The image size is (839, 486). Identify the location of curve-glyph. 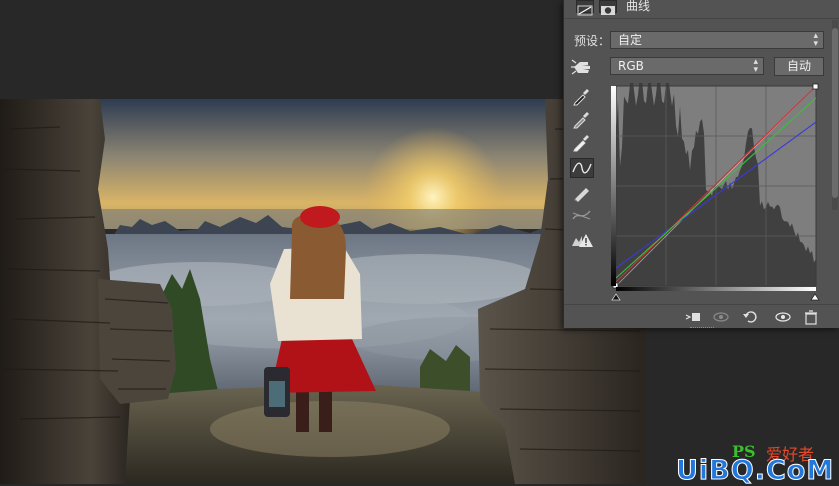
(582, 168).